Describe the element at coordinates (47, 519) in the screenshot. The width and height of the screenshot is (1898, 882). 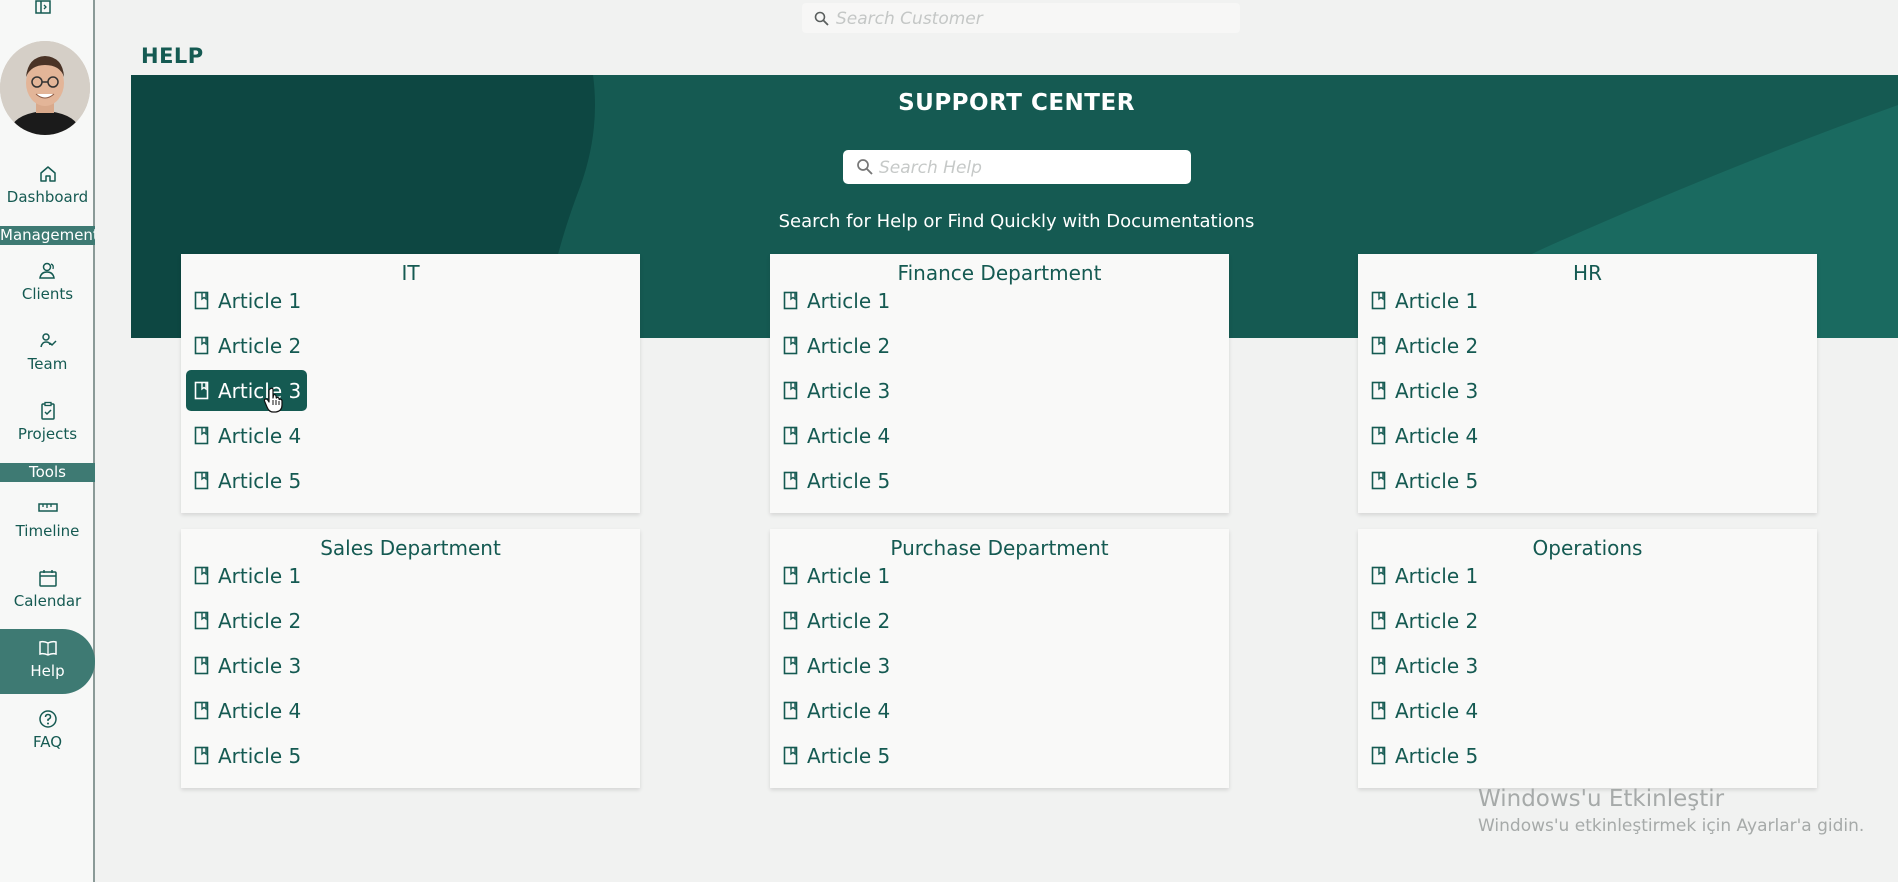
I see `sidebar-item-timeline: Timeline` at that location.